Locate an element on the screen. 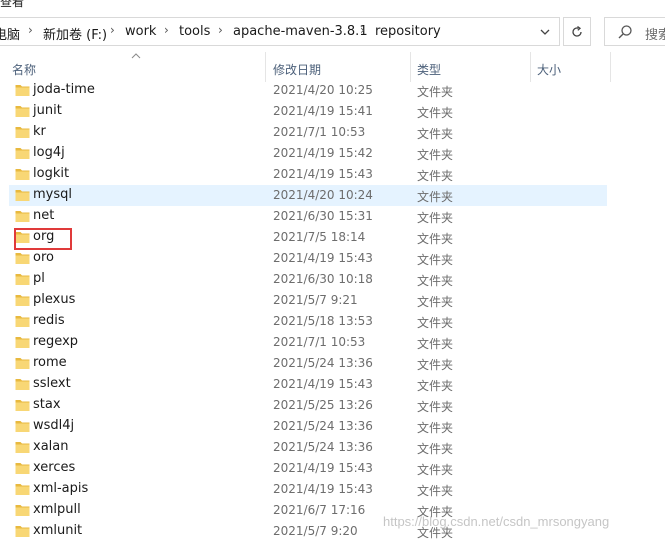 The height and width of the screenshot is (542, 665). file-row: stax 2021/5/25 13:26 文件夹 is located at coordinates (308, 405).